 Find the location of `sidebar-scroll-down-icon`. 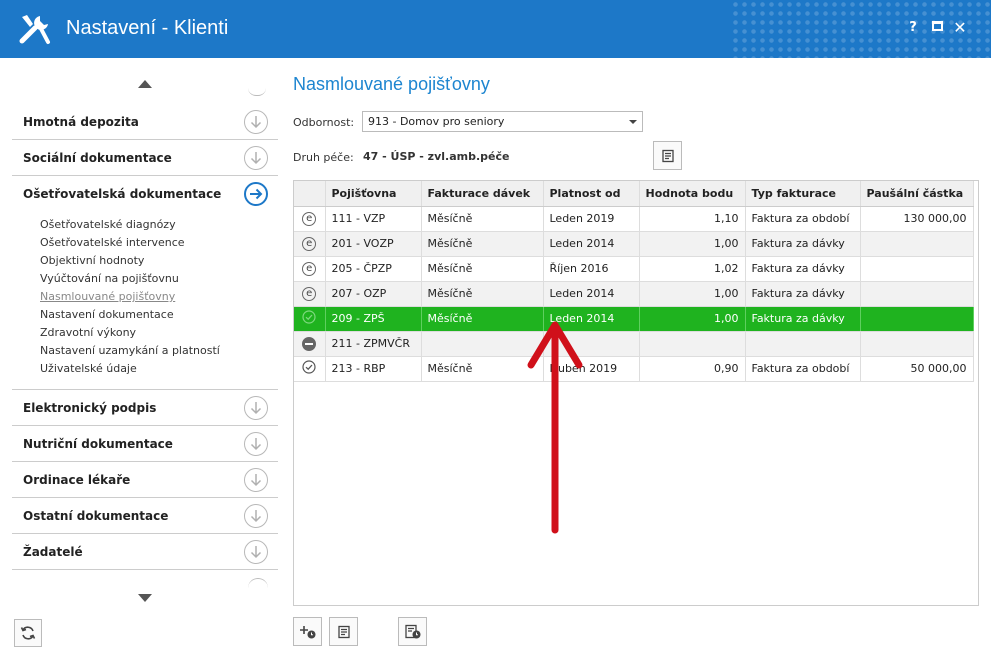

sidebar-scroll-down-icon is located at coordinates (145, 598).